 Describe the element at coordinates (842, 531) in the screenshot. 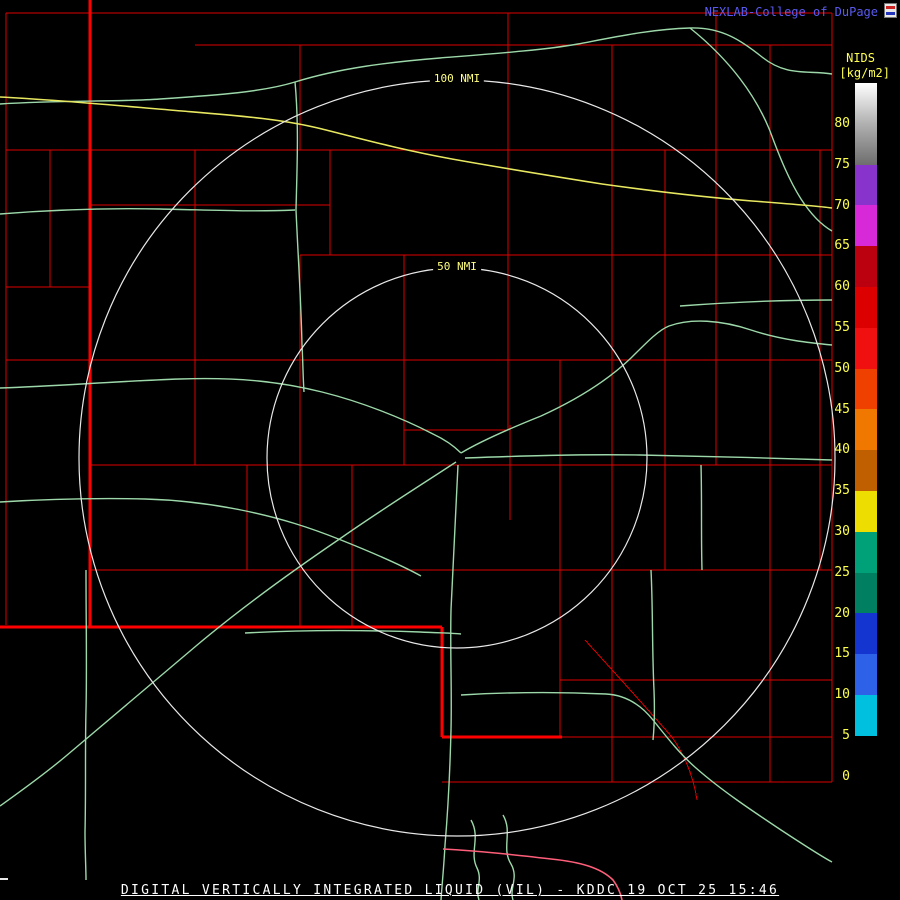

I see `colorbar-tick-label: 30` at that location.